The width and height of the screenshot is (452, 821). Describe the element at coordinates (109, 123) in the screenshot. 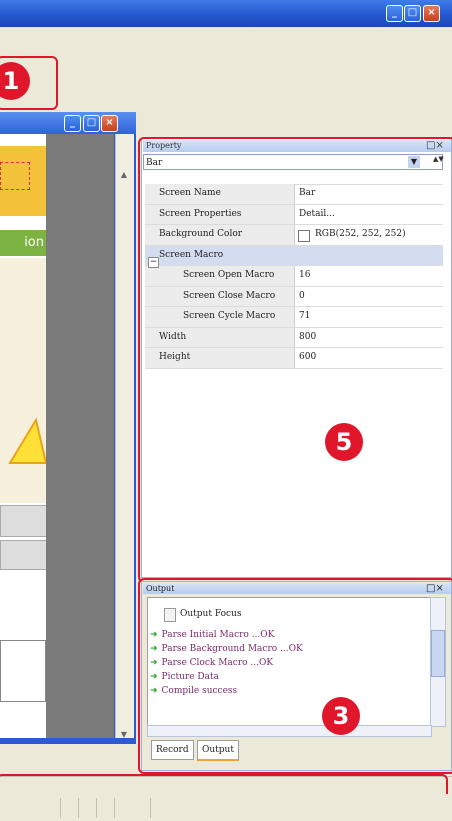

I see `editor-close-button: ×` at that location.